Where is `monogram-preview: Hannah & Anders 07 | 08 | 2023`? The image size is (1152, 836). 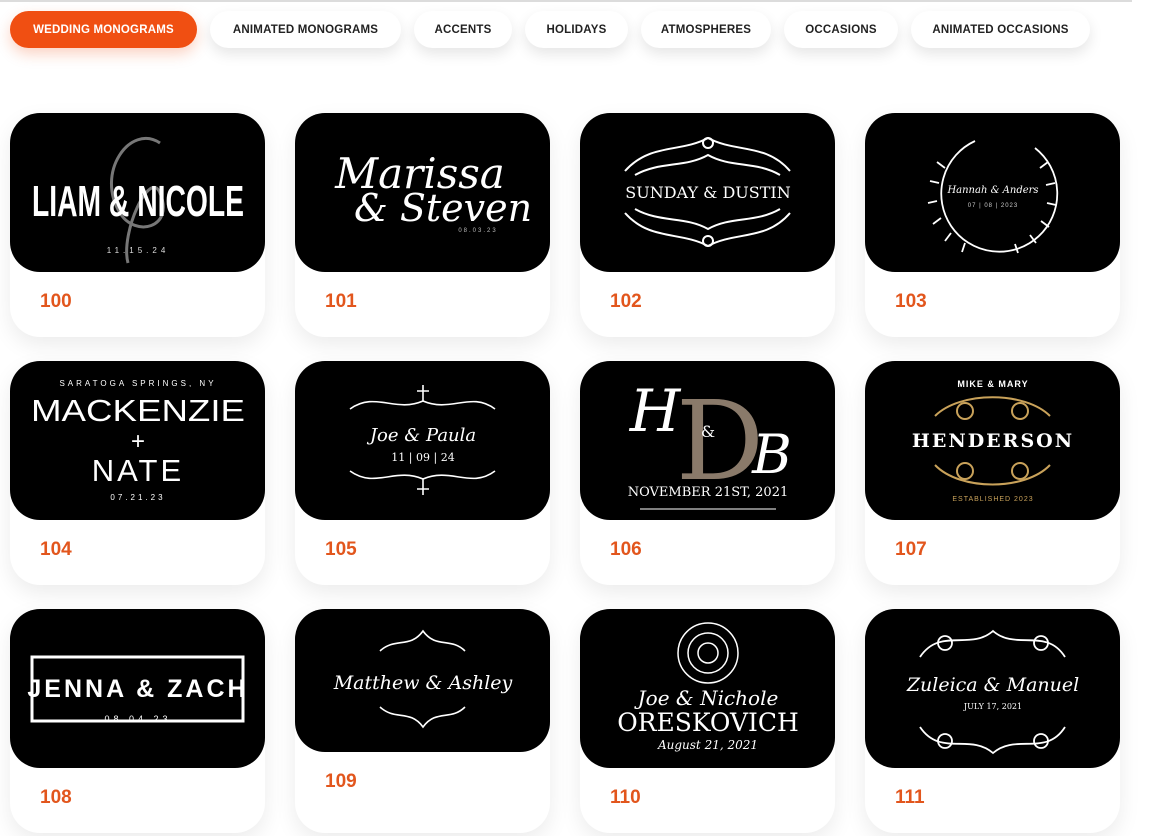 monogram-preview: Hannah & Anders 07 | 08 | 2023 is located at coordinates (992, 192).